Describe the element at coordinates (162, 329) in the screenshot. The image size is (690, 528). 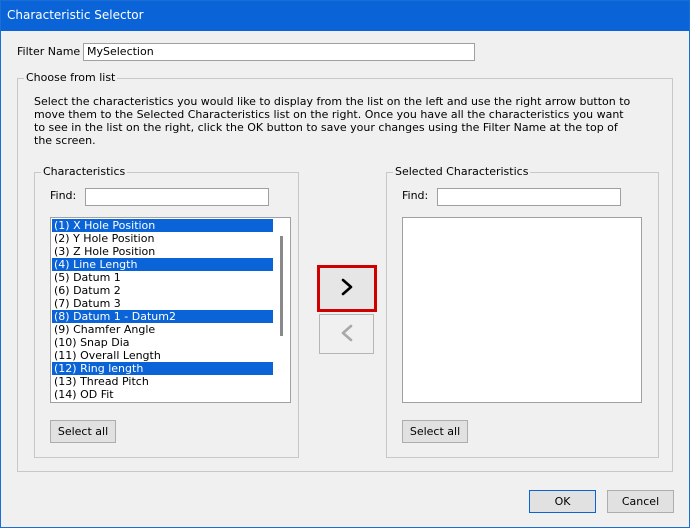
I see `list-item: (9) Chamfer Angle` at that location.